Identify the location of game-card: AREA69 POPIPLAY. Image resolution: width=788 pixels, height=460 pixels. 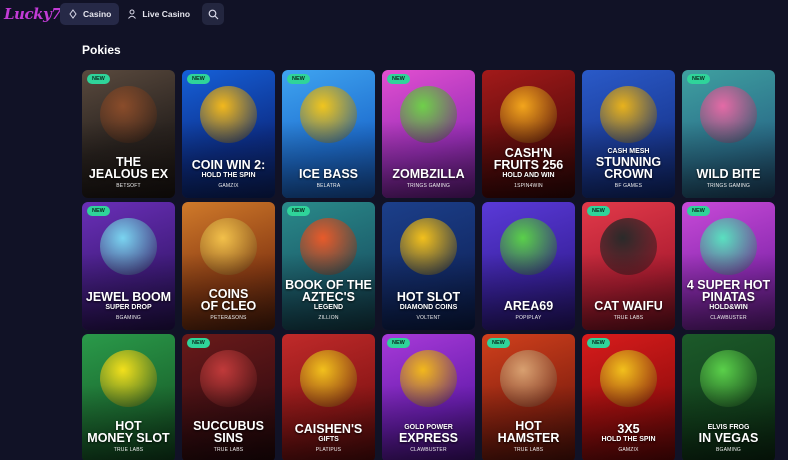
(528, 266).